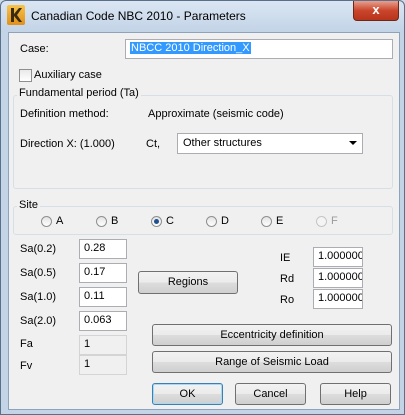  I want to click on ro-label: Ro, so click(287, 300).